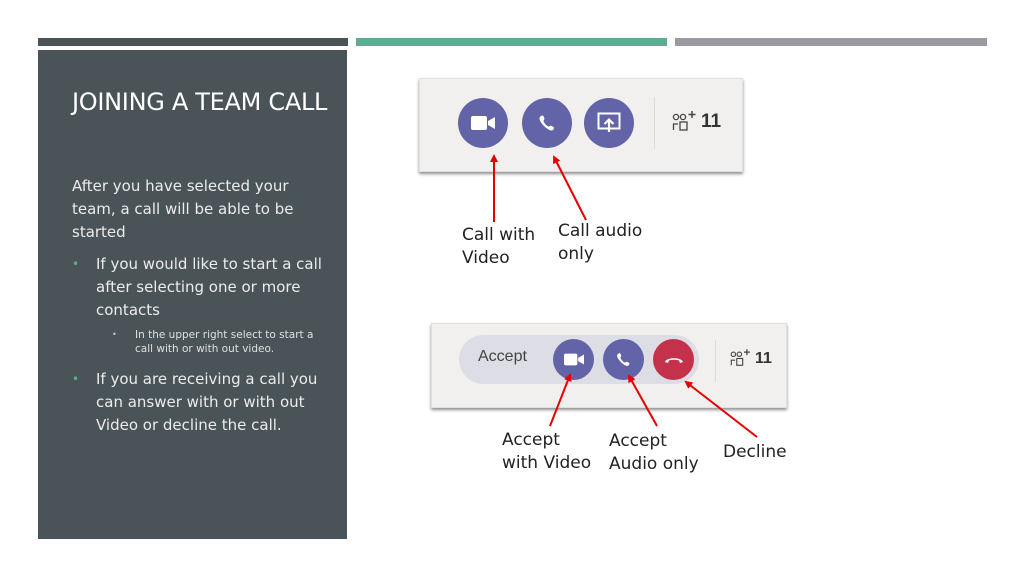 This screenshot has width=1024, height=576. I want to click on label-line: only, so click(576, 254).